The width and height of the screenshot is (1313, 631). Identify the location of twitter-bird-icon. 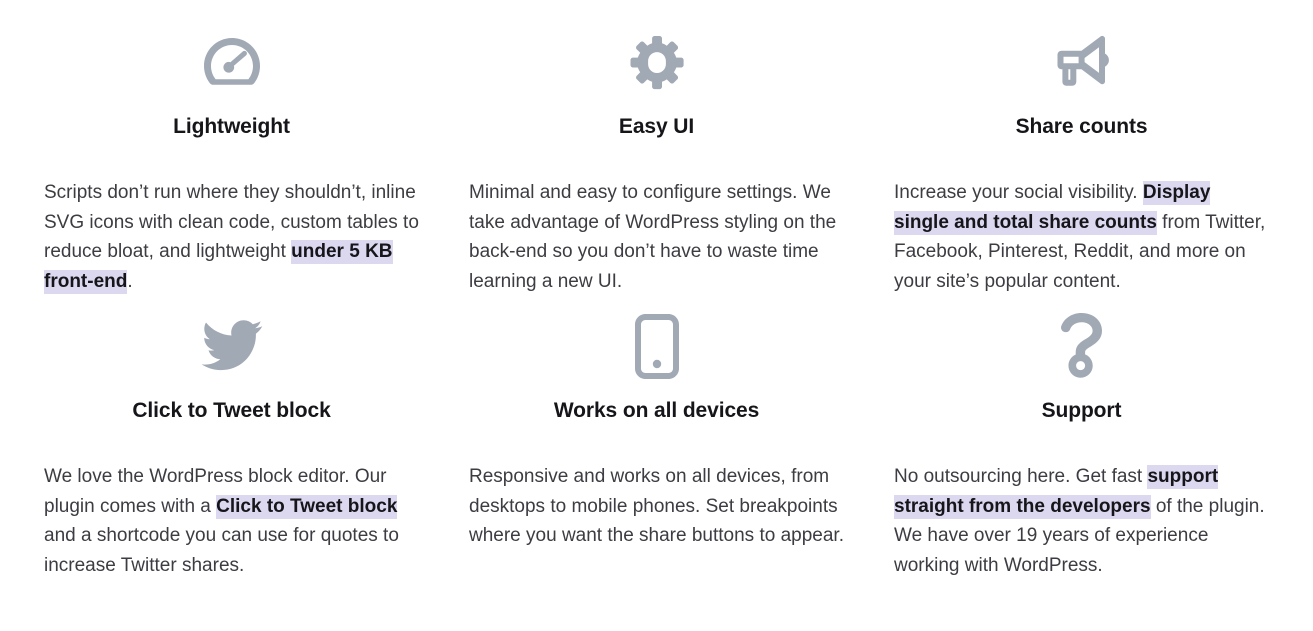
(231, 346).